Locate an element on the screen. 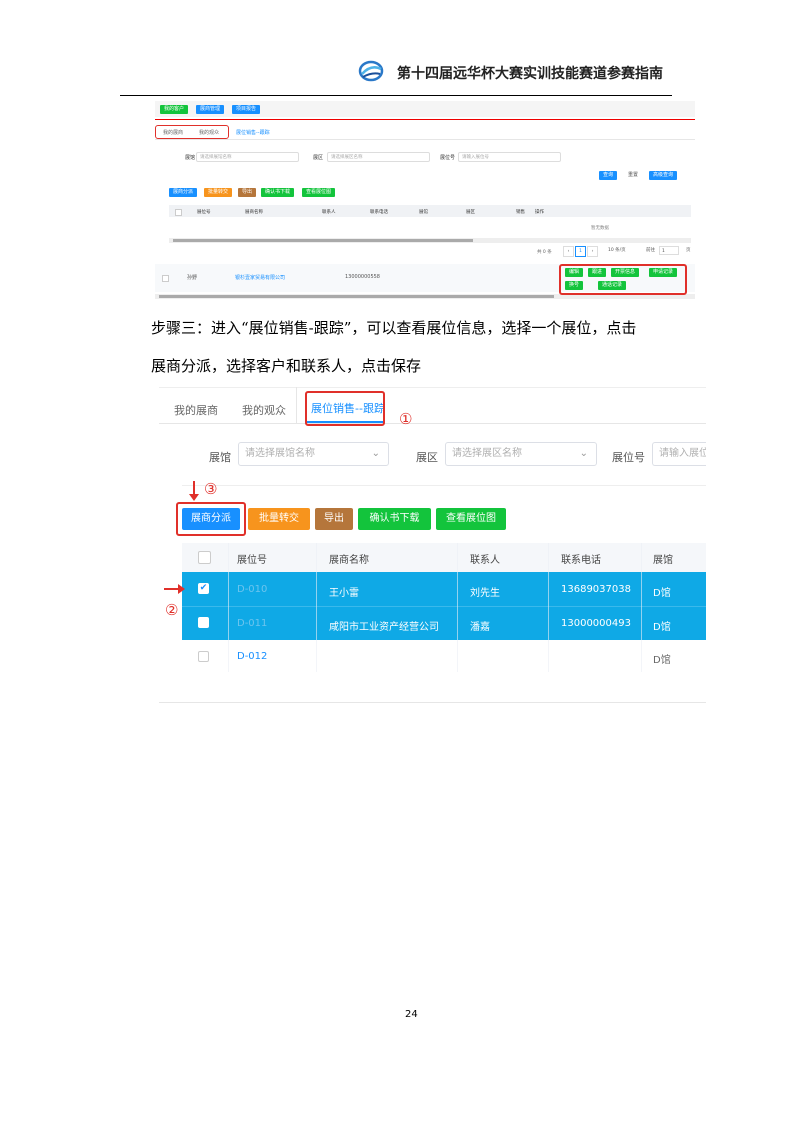 The height and width of the screenshot is (1123, 794). row-contact: 刘先生 is located at coordinates (485, 593).